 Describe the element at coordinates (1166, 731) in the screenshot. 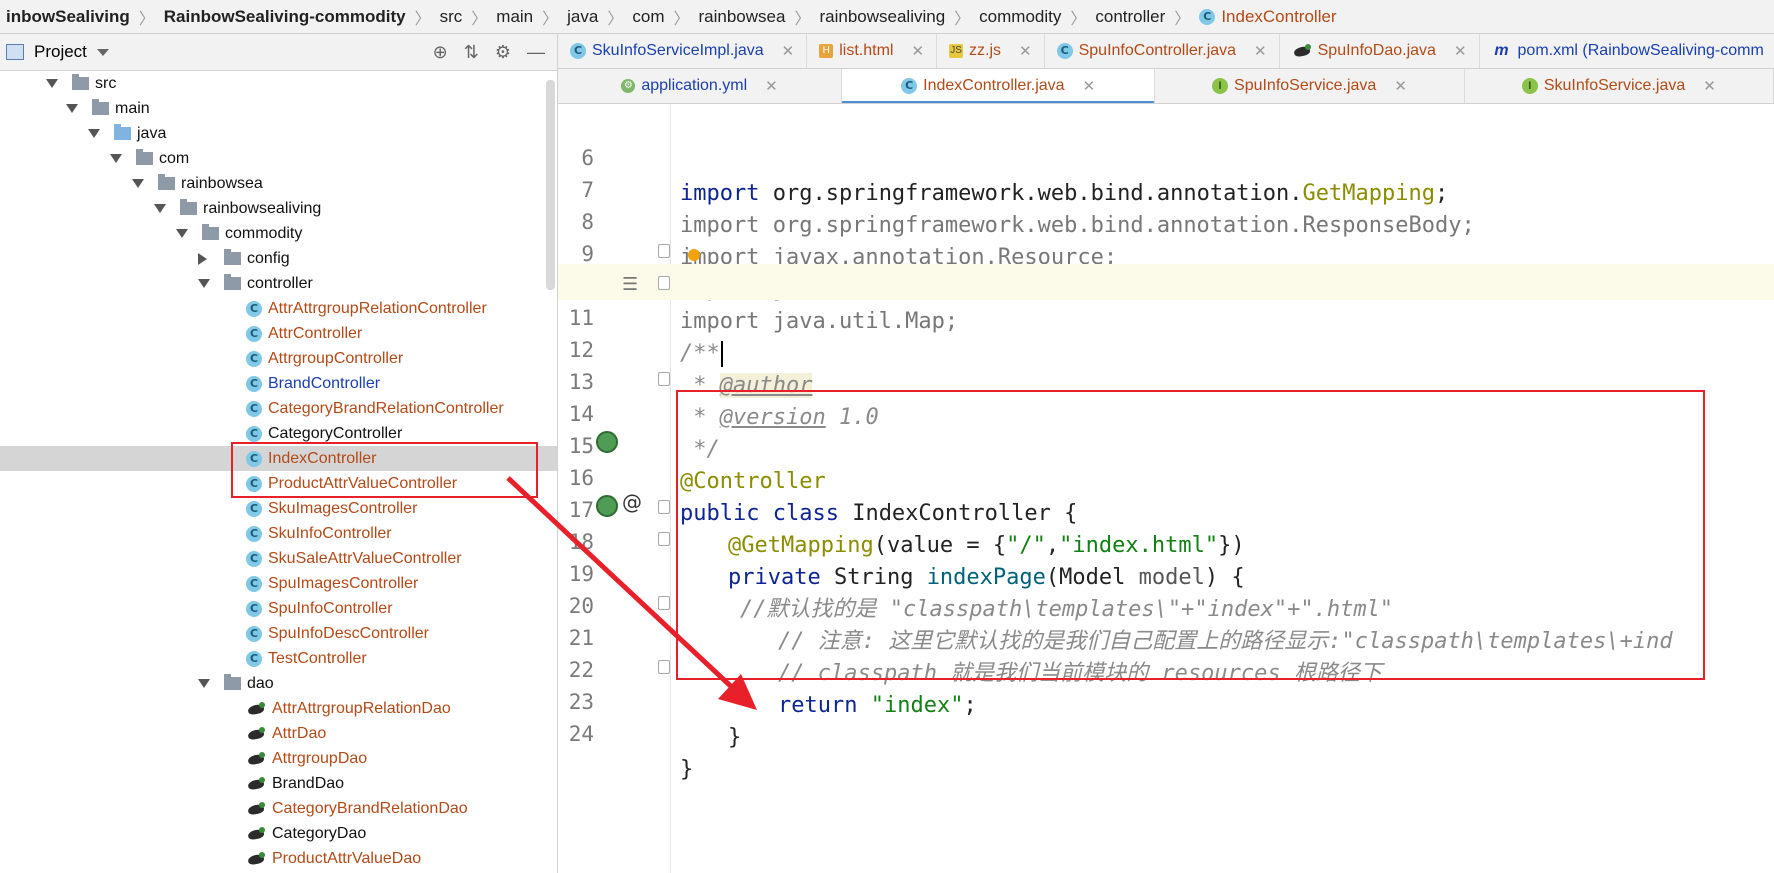

I see `code-line: 24 }` at that location.